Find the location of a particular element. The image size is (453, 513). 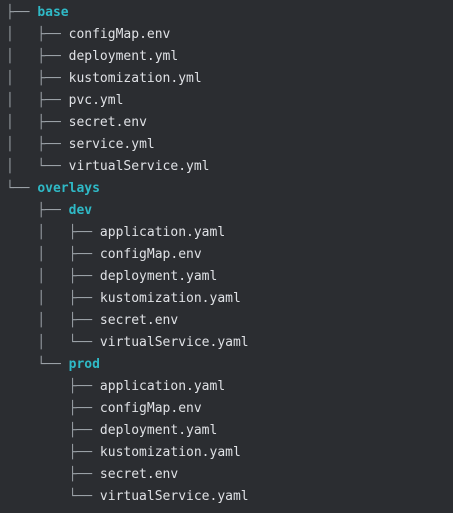

file-name: kustomization.yml is located at coordinates (135, 78).